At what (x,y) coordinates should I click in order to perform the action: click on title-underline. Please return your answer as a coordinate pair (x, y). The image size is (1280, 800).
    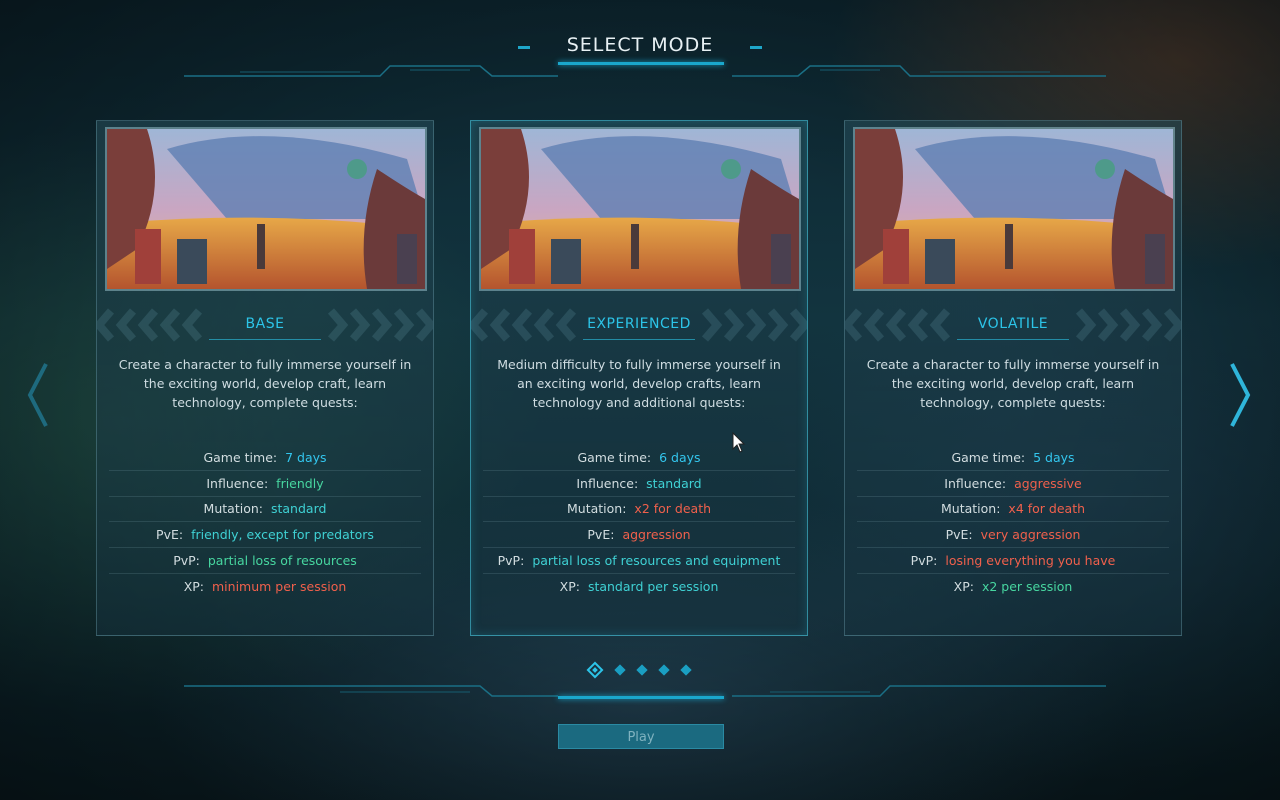
    Looking at the image, I should click on (641, 63).